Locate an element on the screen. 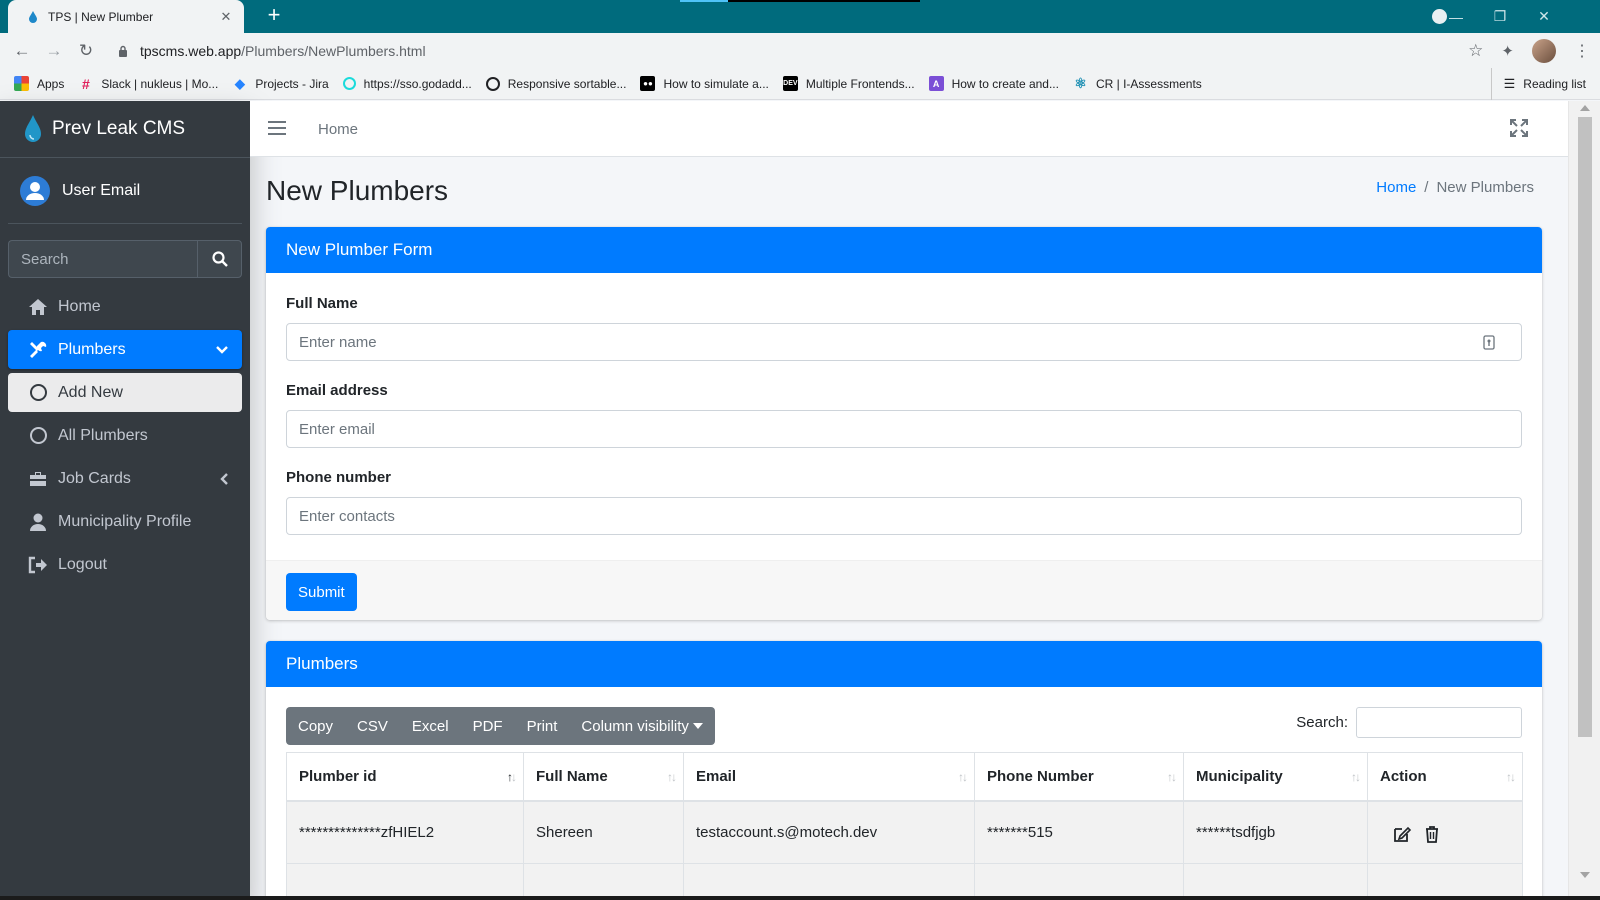  minimize-icon: — is located at coordinates (1456, 16).